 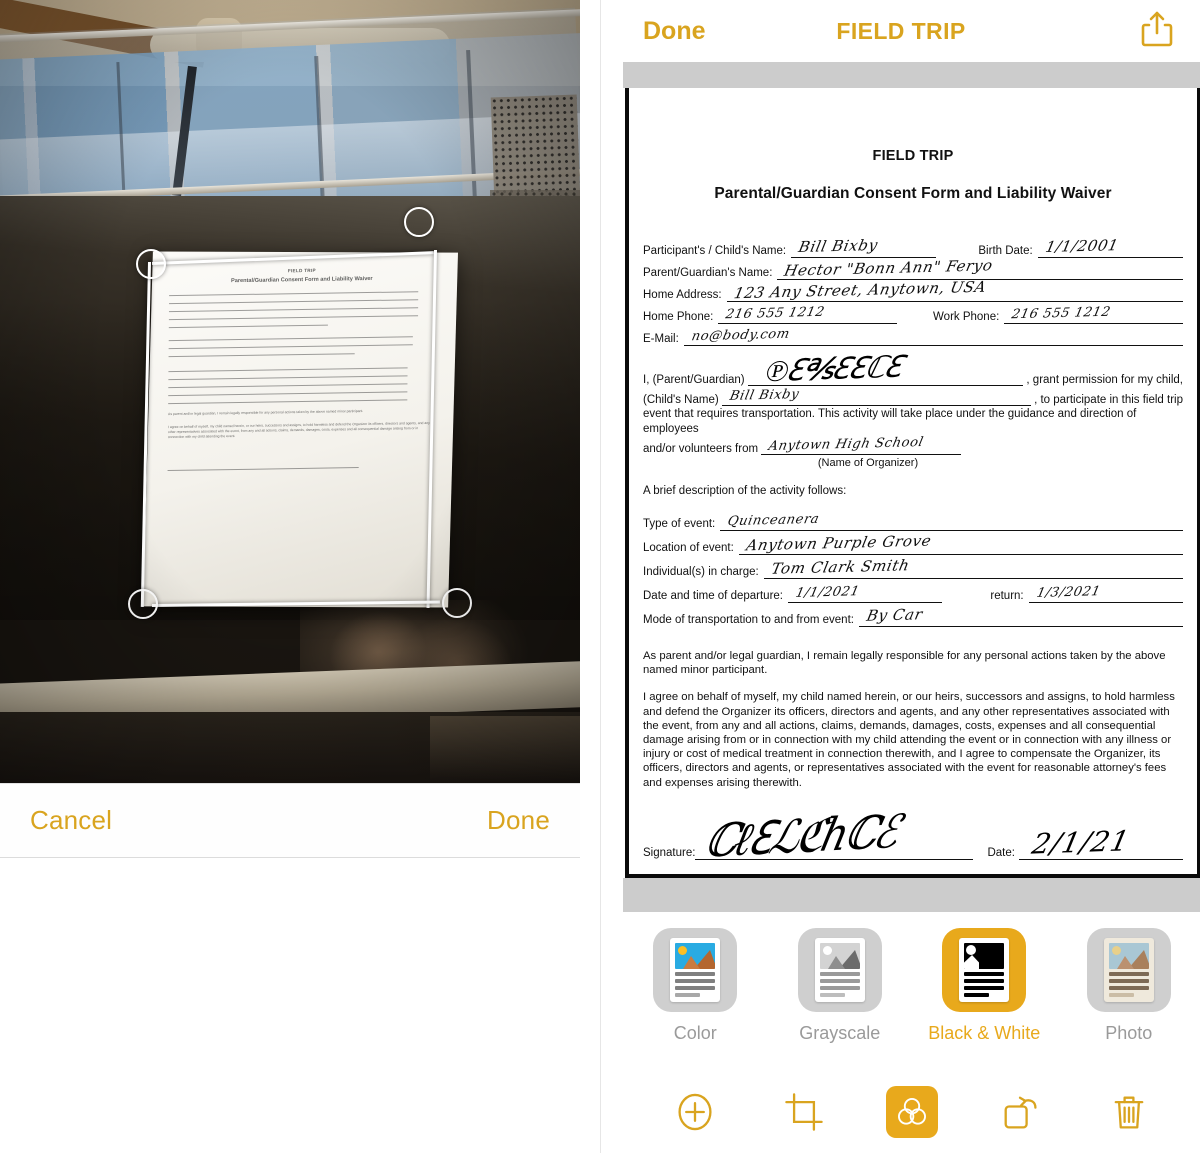 What do you see at coordinates (801, 837) in the screenshot?
I see `signature-glyph: ℂℓℇℒℭℎℂℰ` at bounding box center [801, 837].